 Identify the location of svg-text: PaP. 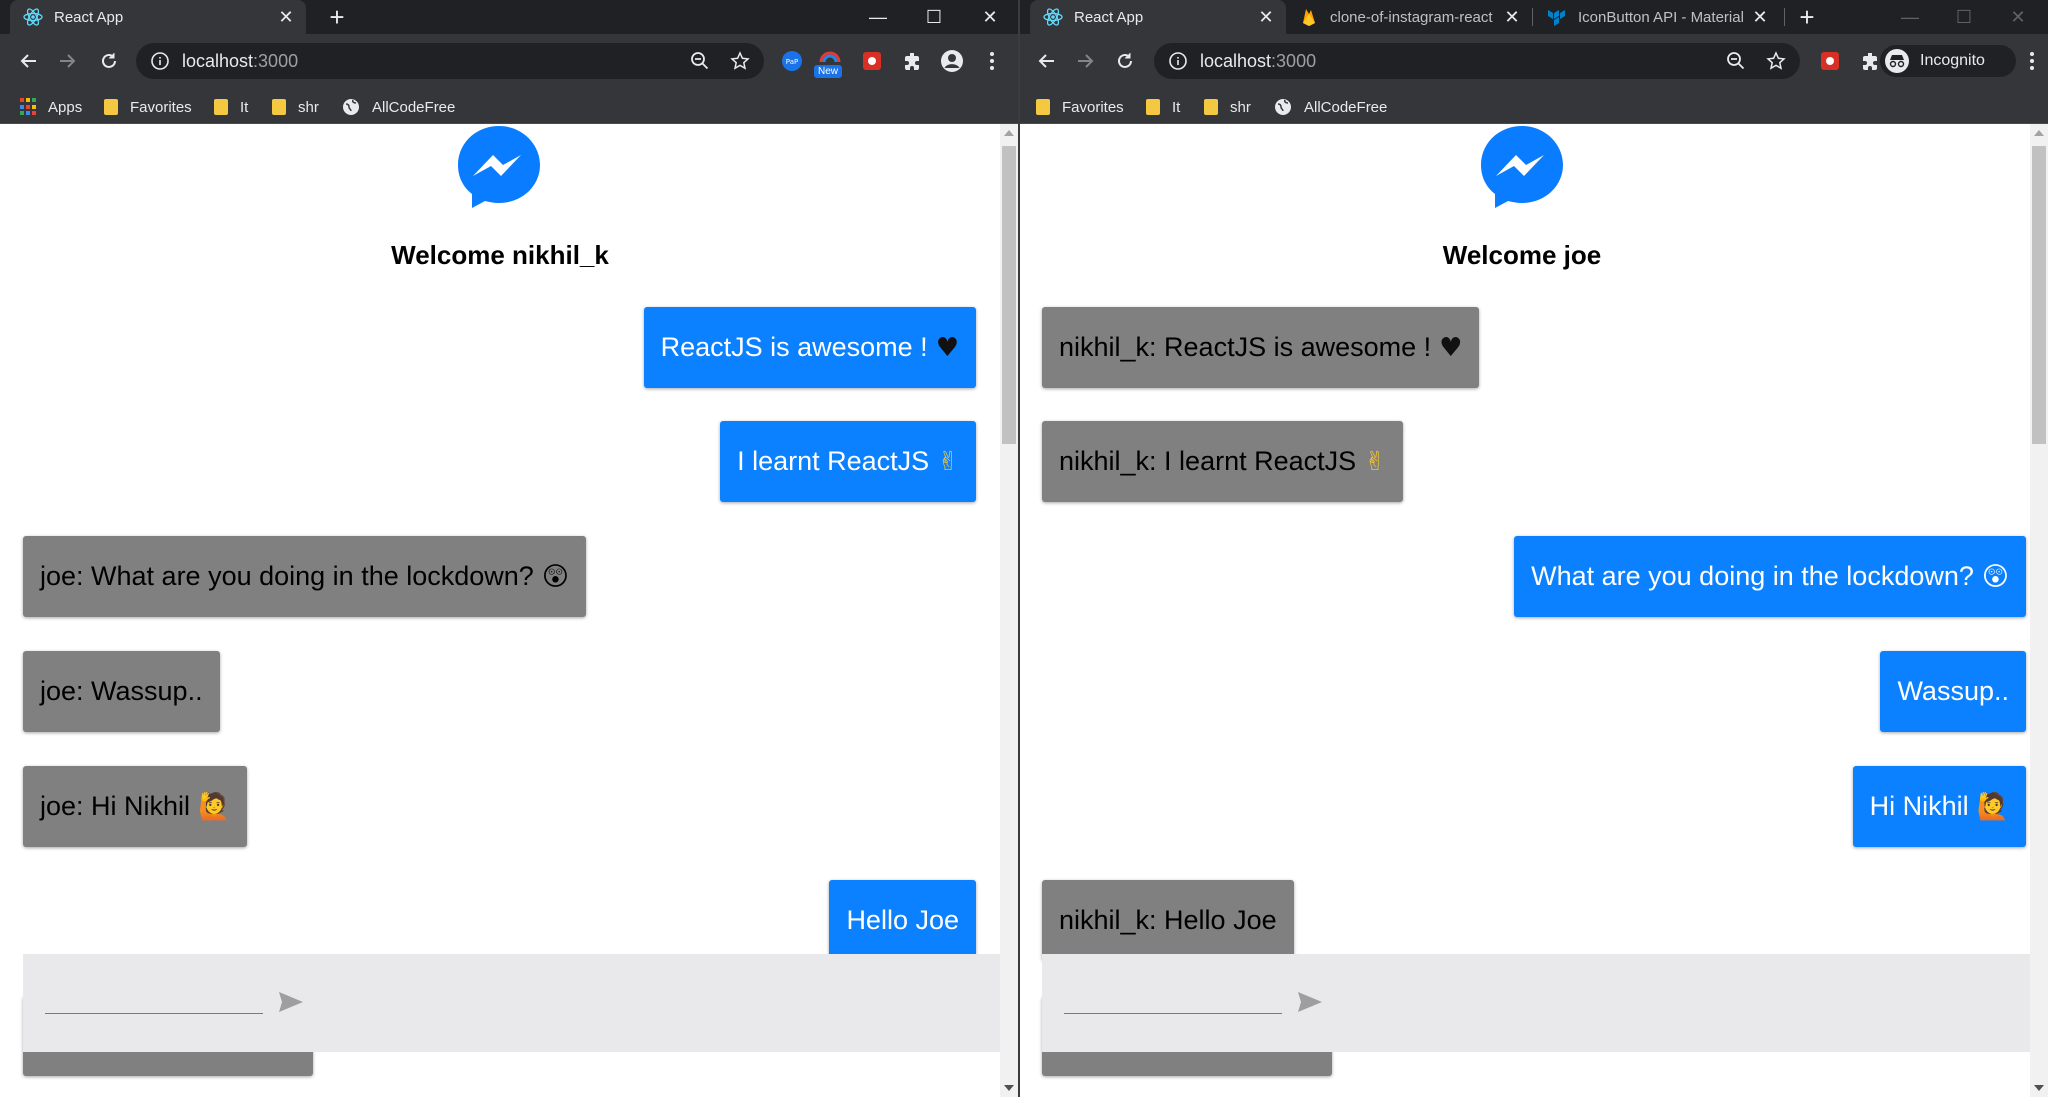
(792, 62).